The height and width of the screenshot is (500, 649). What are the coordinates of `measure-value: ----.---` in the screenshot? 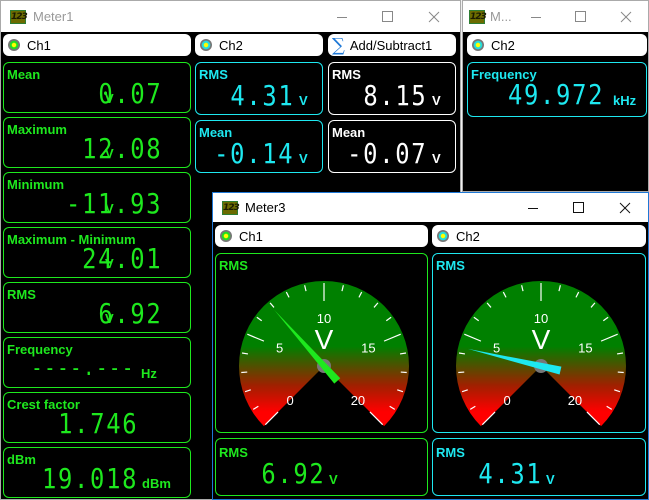 It's located at (83, 368).